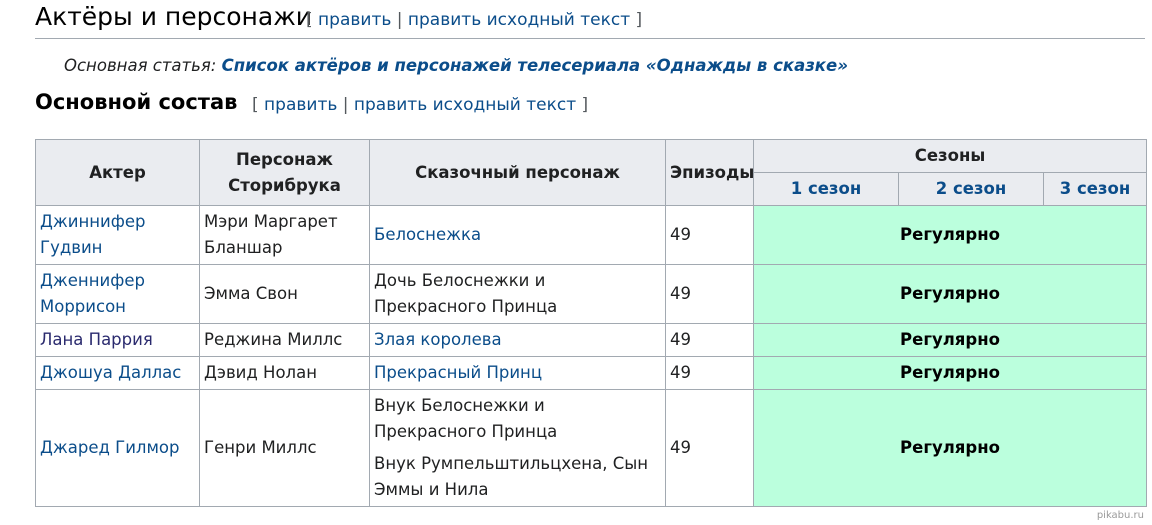 Image resolution: width=1152 pixels, height=525 pixels. I want to click on storybrooke-character: Эмма Свон, so click(284, 294).